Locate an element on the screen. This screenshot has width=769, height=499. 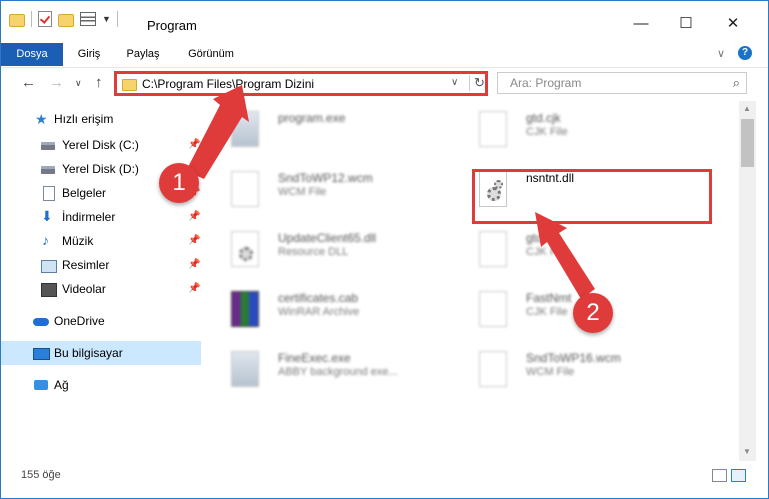
arrow-to-address-bar is located at coordinates (217, 132).